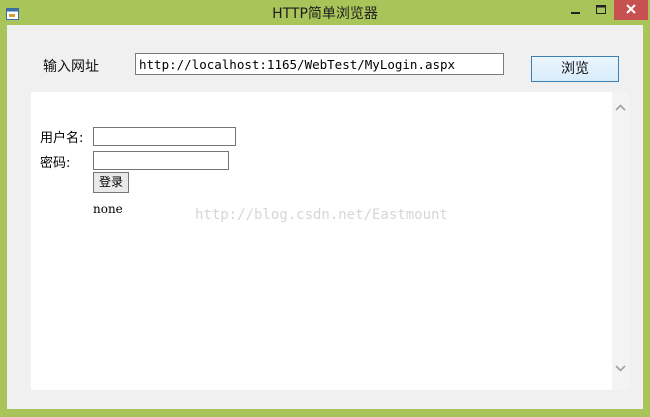 This screenshot has height=417, width=650. Describe the element at coordinates (55, 163) in the screenshot. I see `password-label: 密码:` at that location.